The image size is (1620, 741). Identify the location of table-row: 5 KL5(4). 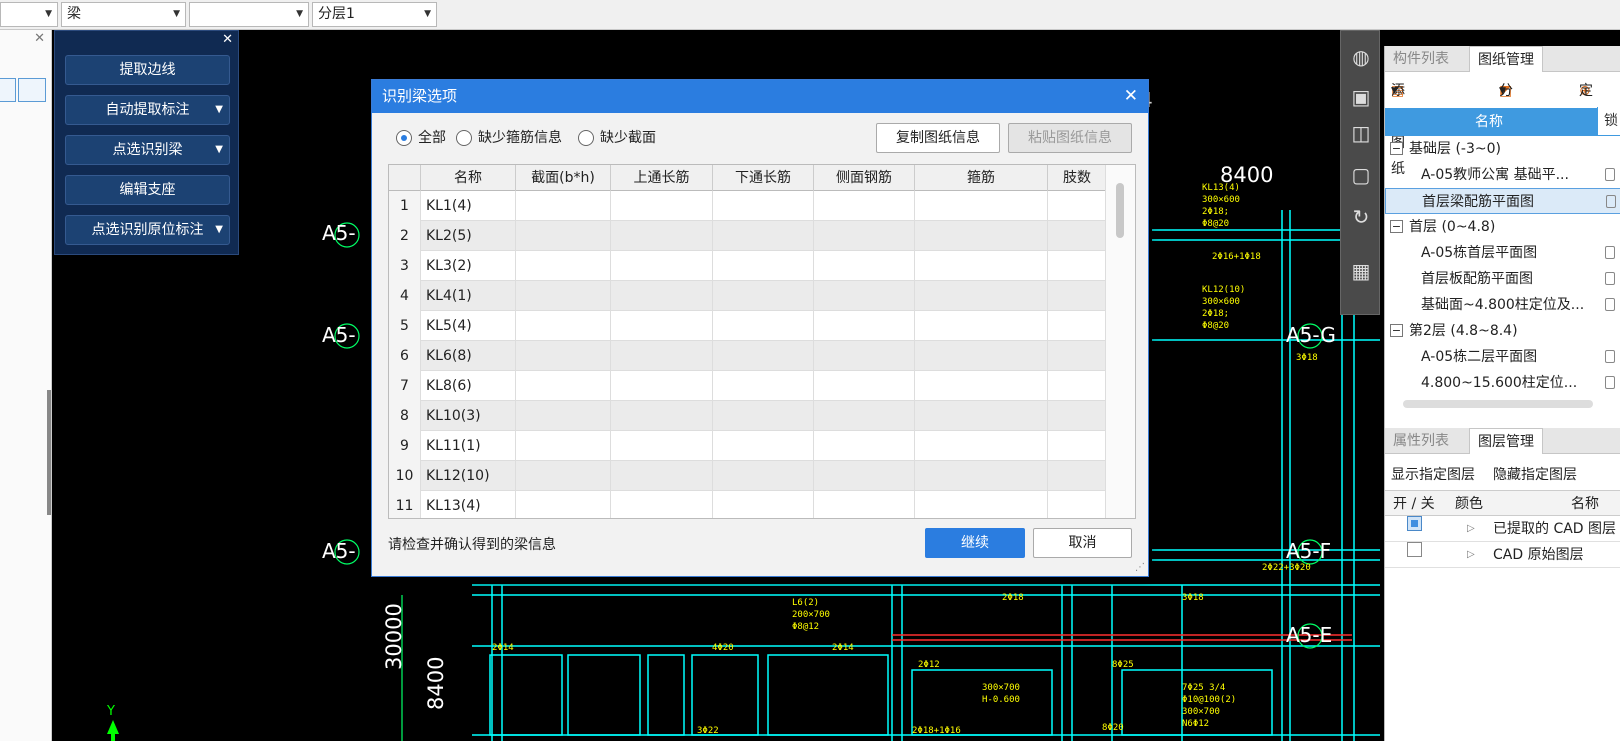
(748, 326).